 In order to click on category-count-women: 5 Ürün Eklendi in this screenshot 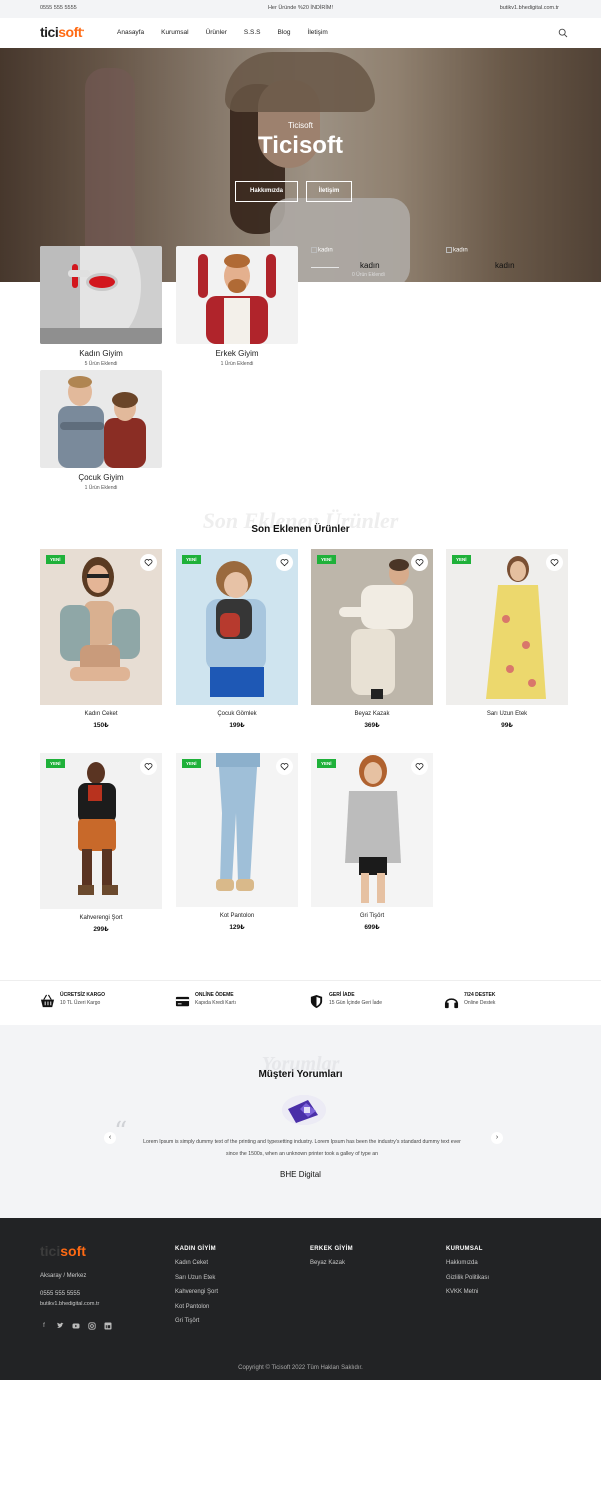, I will do `click(101, 364)`.